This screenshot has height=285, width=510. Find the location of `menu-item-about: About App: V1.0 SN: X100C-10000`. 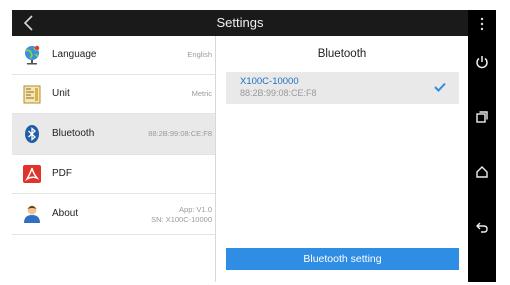

menu-item-about: About App: V1.0 SN: X100C-10000 is located at coordinates (113, 214).